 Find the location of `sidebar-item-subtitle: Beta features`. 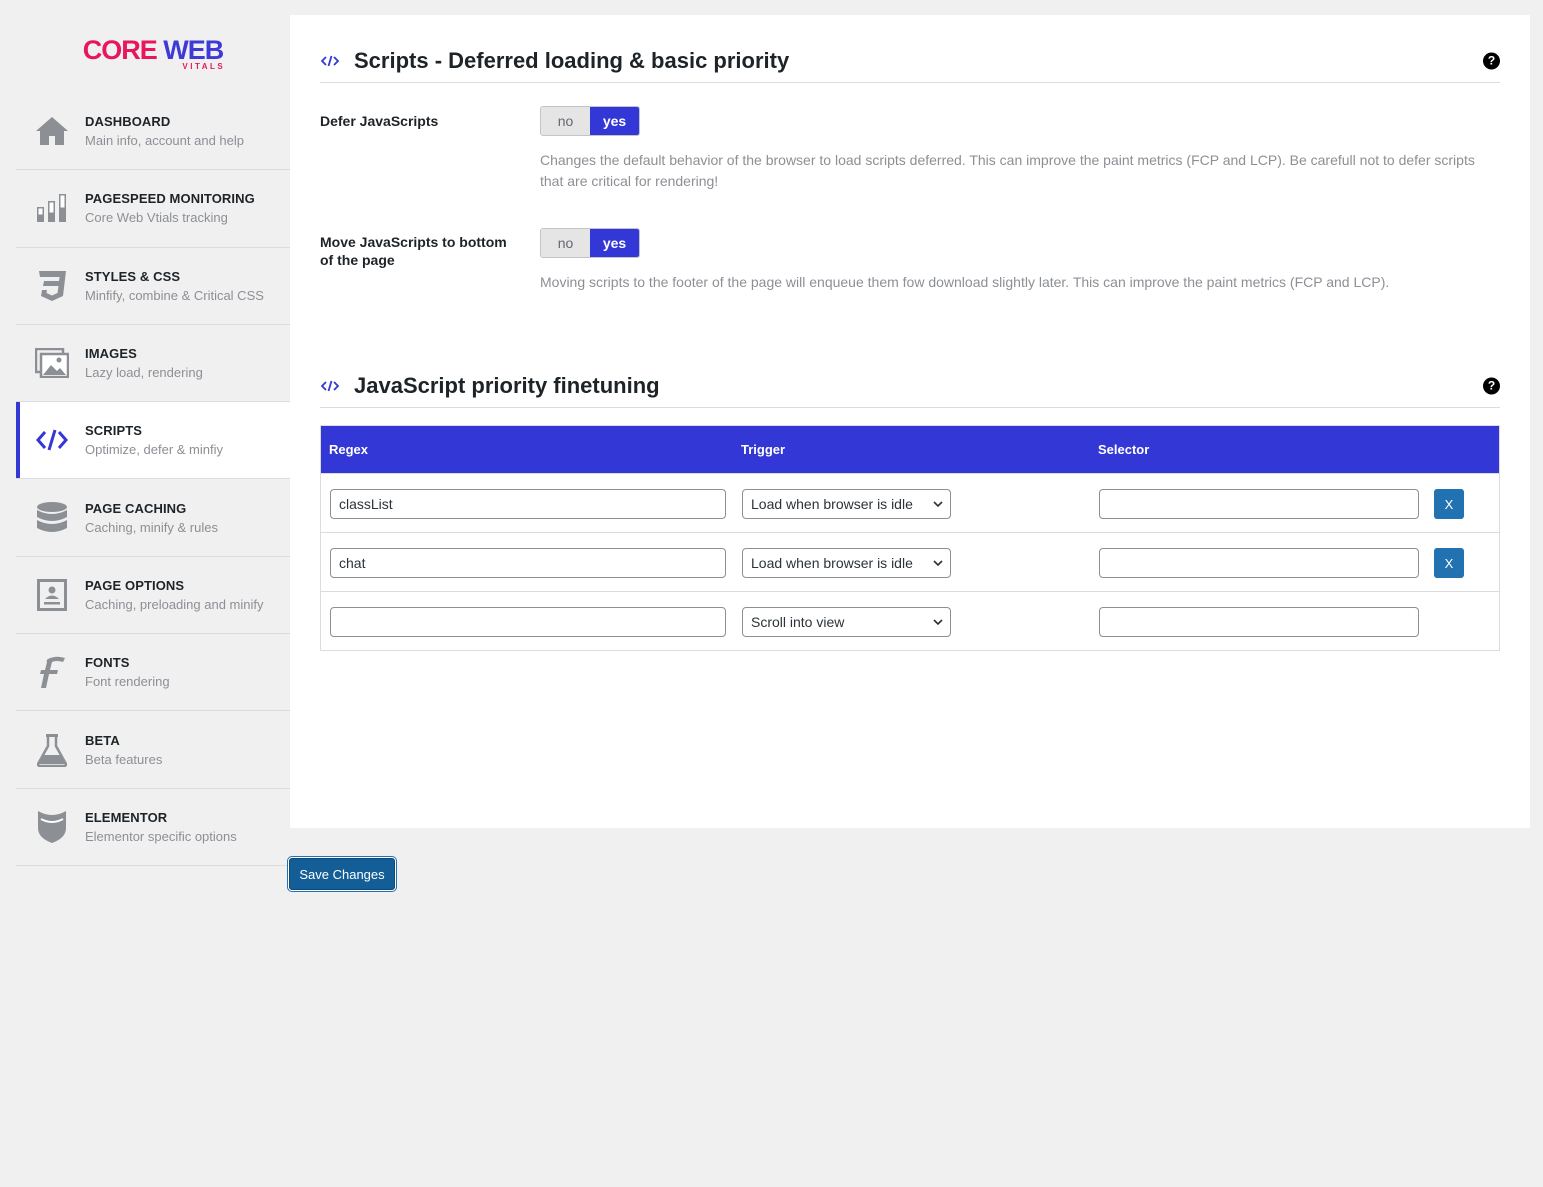

sidebar-item-subtitle: Beta features is located at coordinates (124, 759).